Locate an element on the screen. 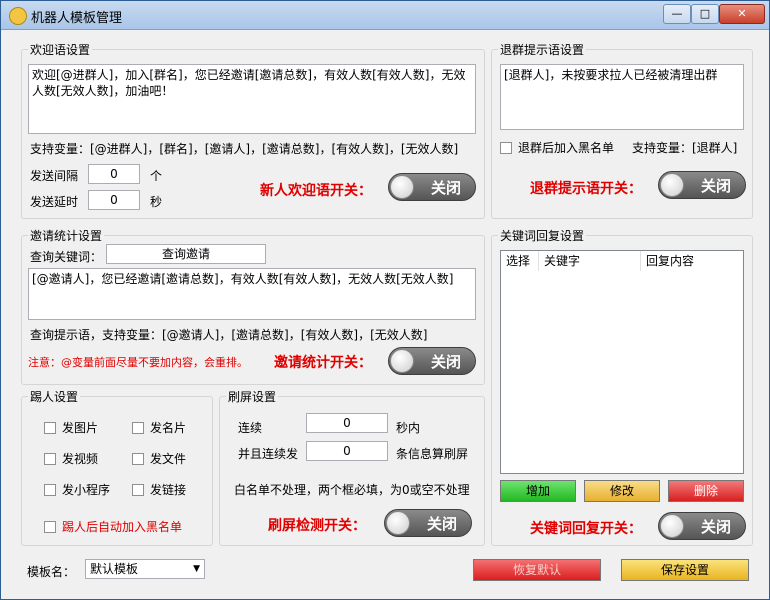  delay-unit: 秒 is located at coordinates (156, 202).